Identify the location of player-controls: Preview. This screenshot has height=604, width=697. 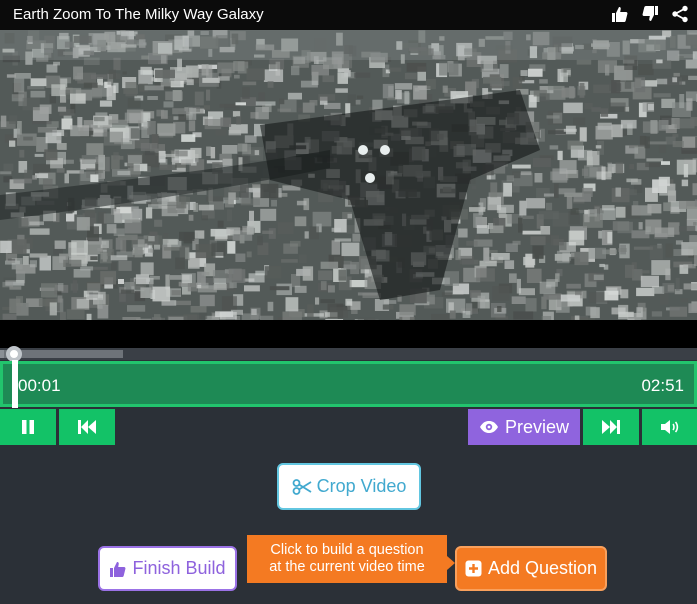
(348, 427).